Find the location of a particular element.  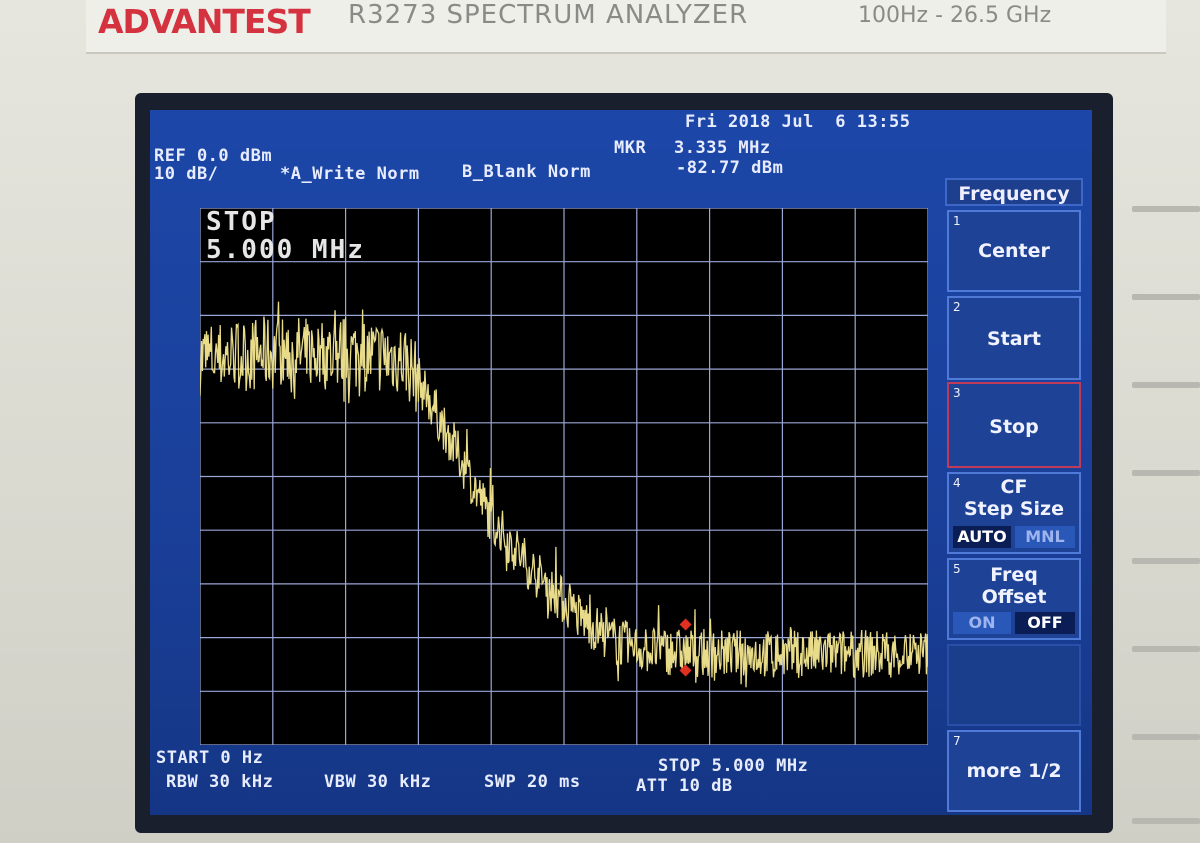

softkey-blank is located at coordinates (1014, 685).